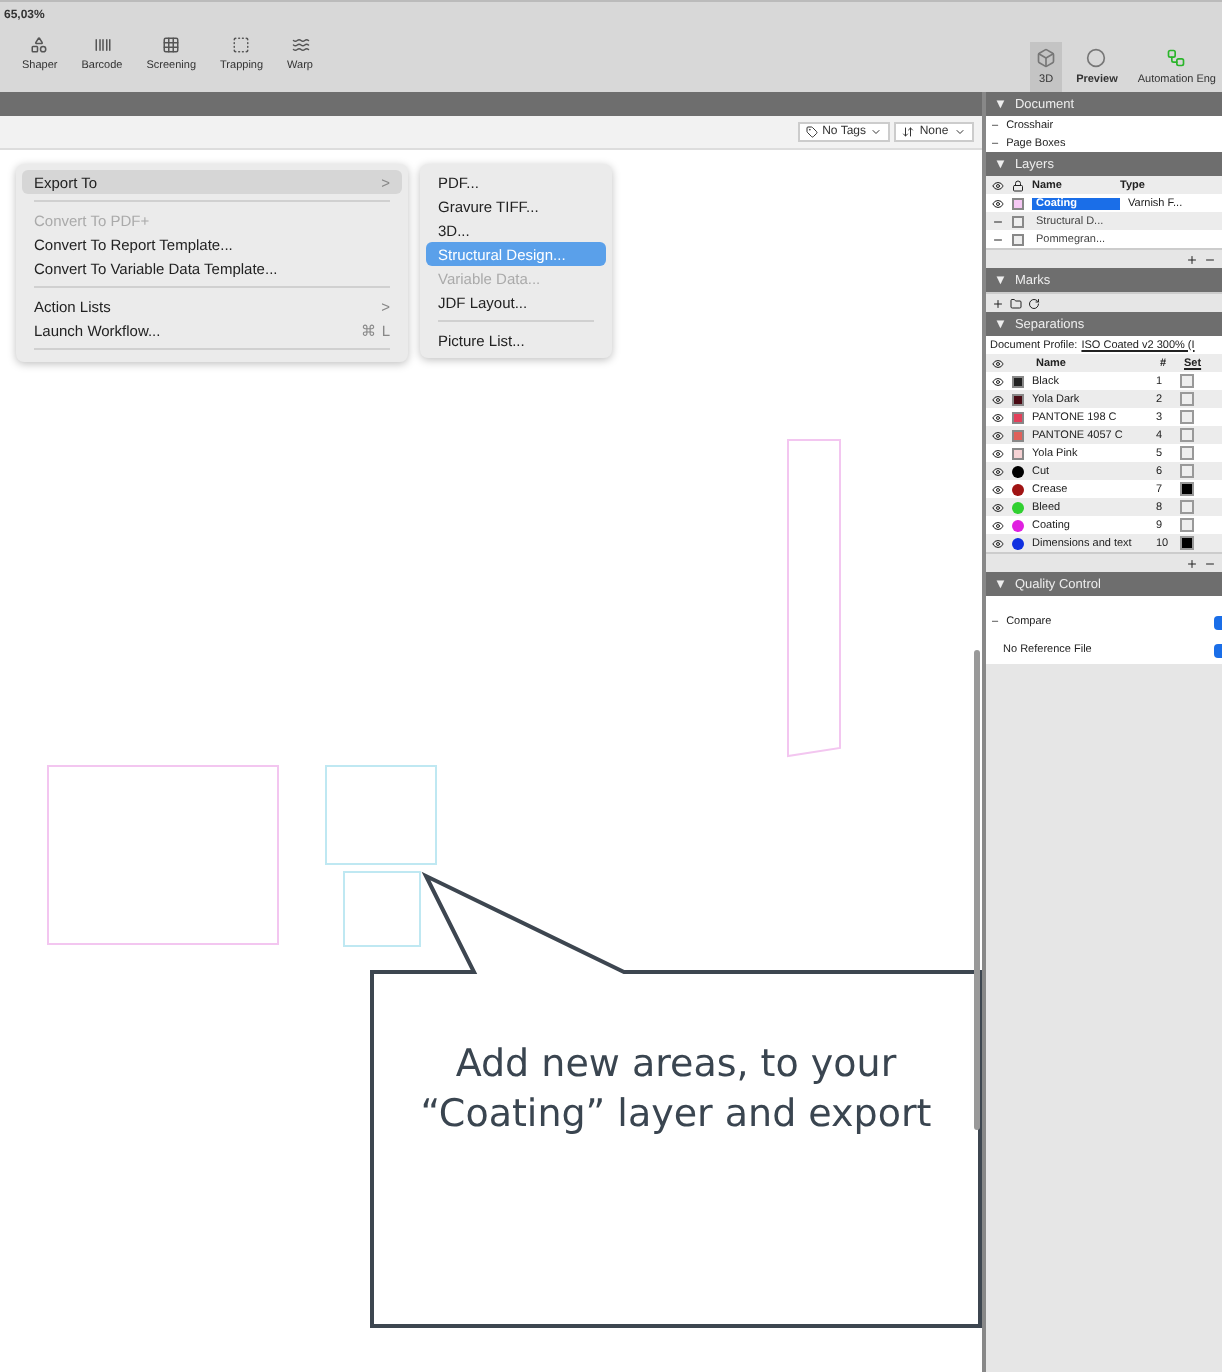 The height and width of the screenshot is (1372, 1222). Describe the element at coordinates (1034, 303) in the screenshot. I see `refresh-icon` at that location.